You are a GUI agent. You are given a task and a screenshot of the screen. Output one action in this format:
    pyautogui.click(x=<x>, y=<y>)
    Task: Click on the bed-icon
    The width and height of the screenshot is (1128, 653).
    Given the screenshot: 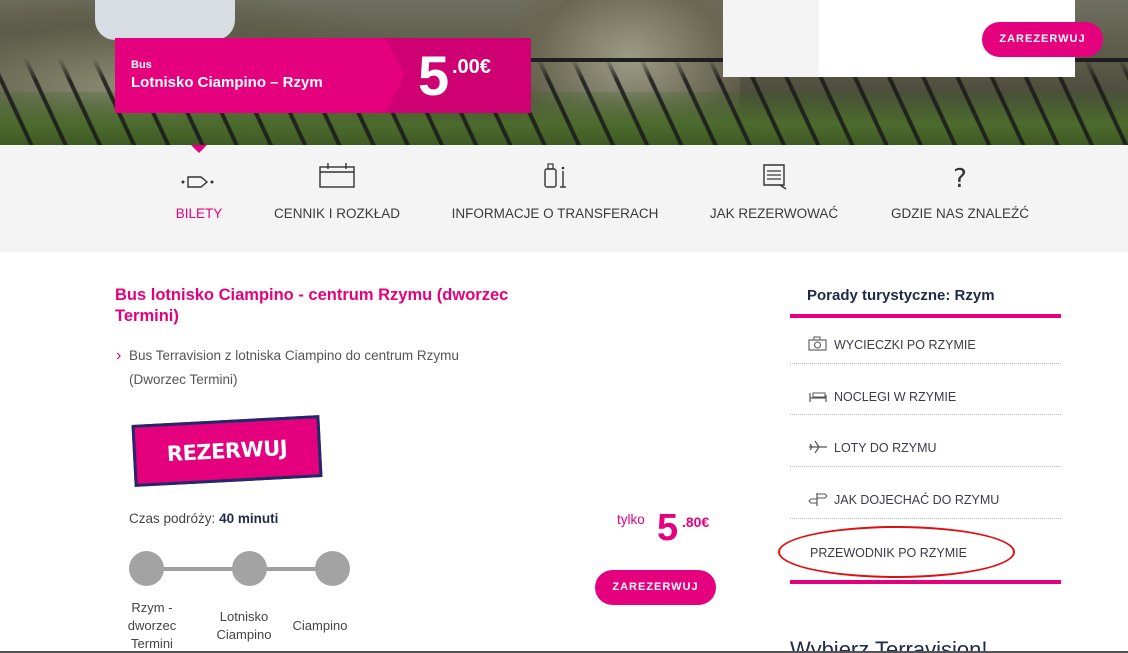 What is the action you would take?
    pyautogui.click(x=818, y=396)
    